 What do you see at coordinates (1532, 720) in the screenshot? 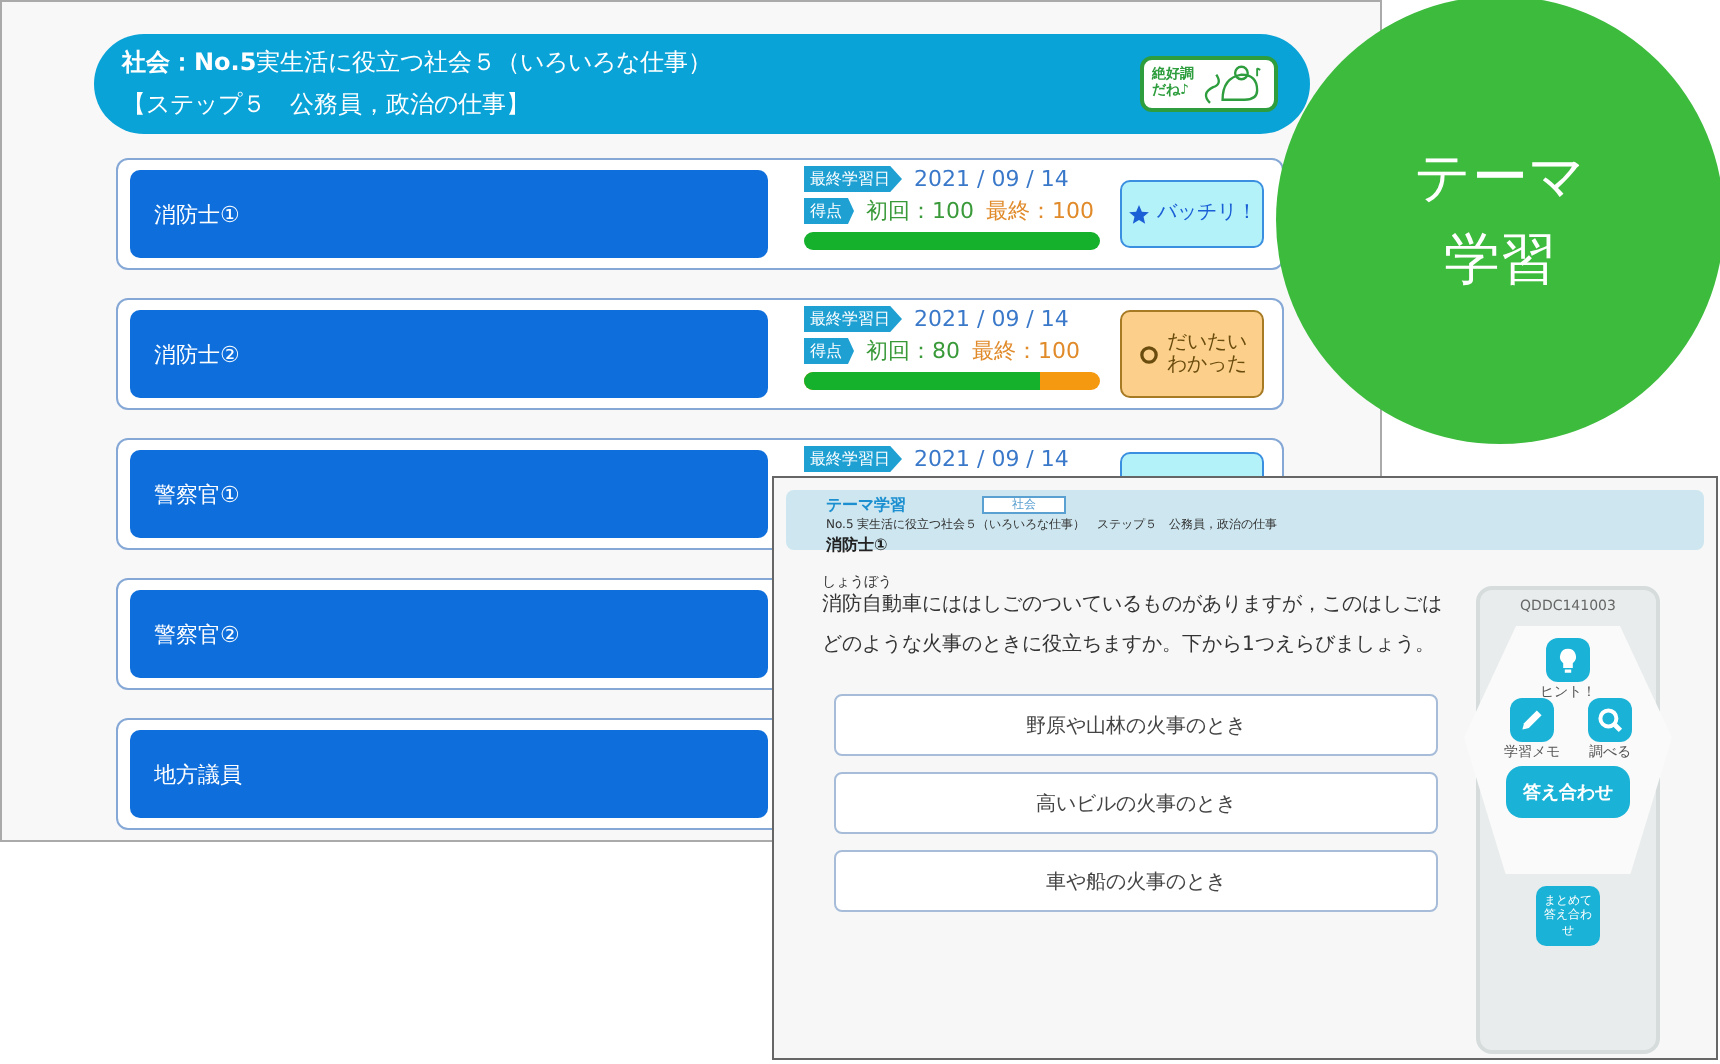
I see `memo-button` at bounding box center [1532, 720].